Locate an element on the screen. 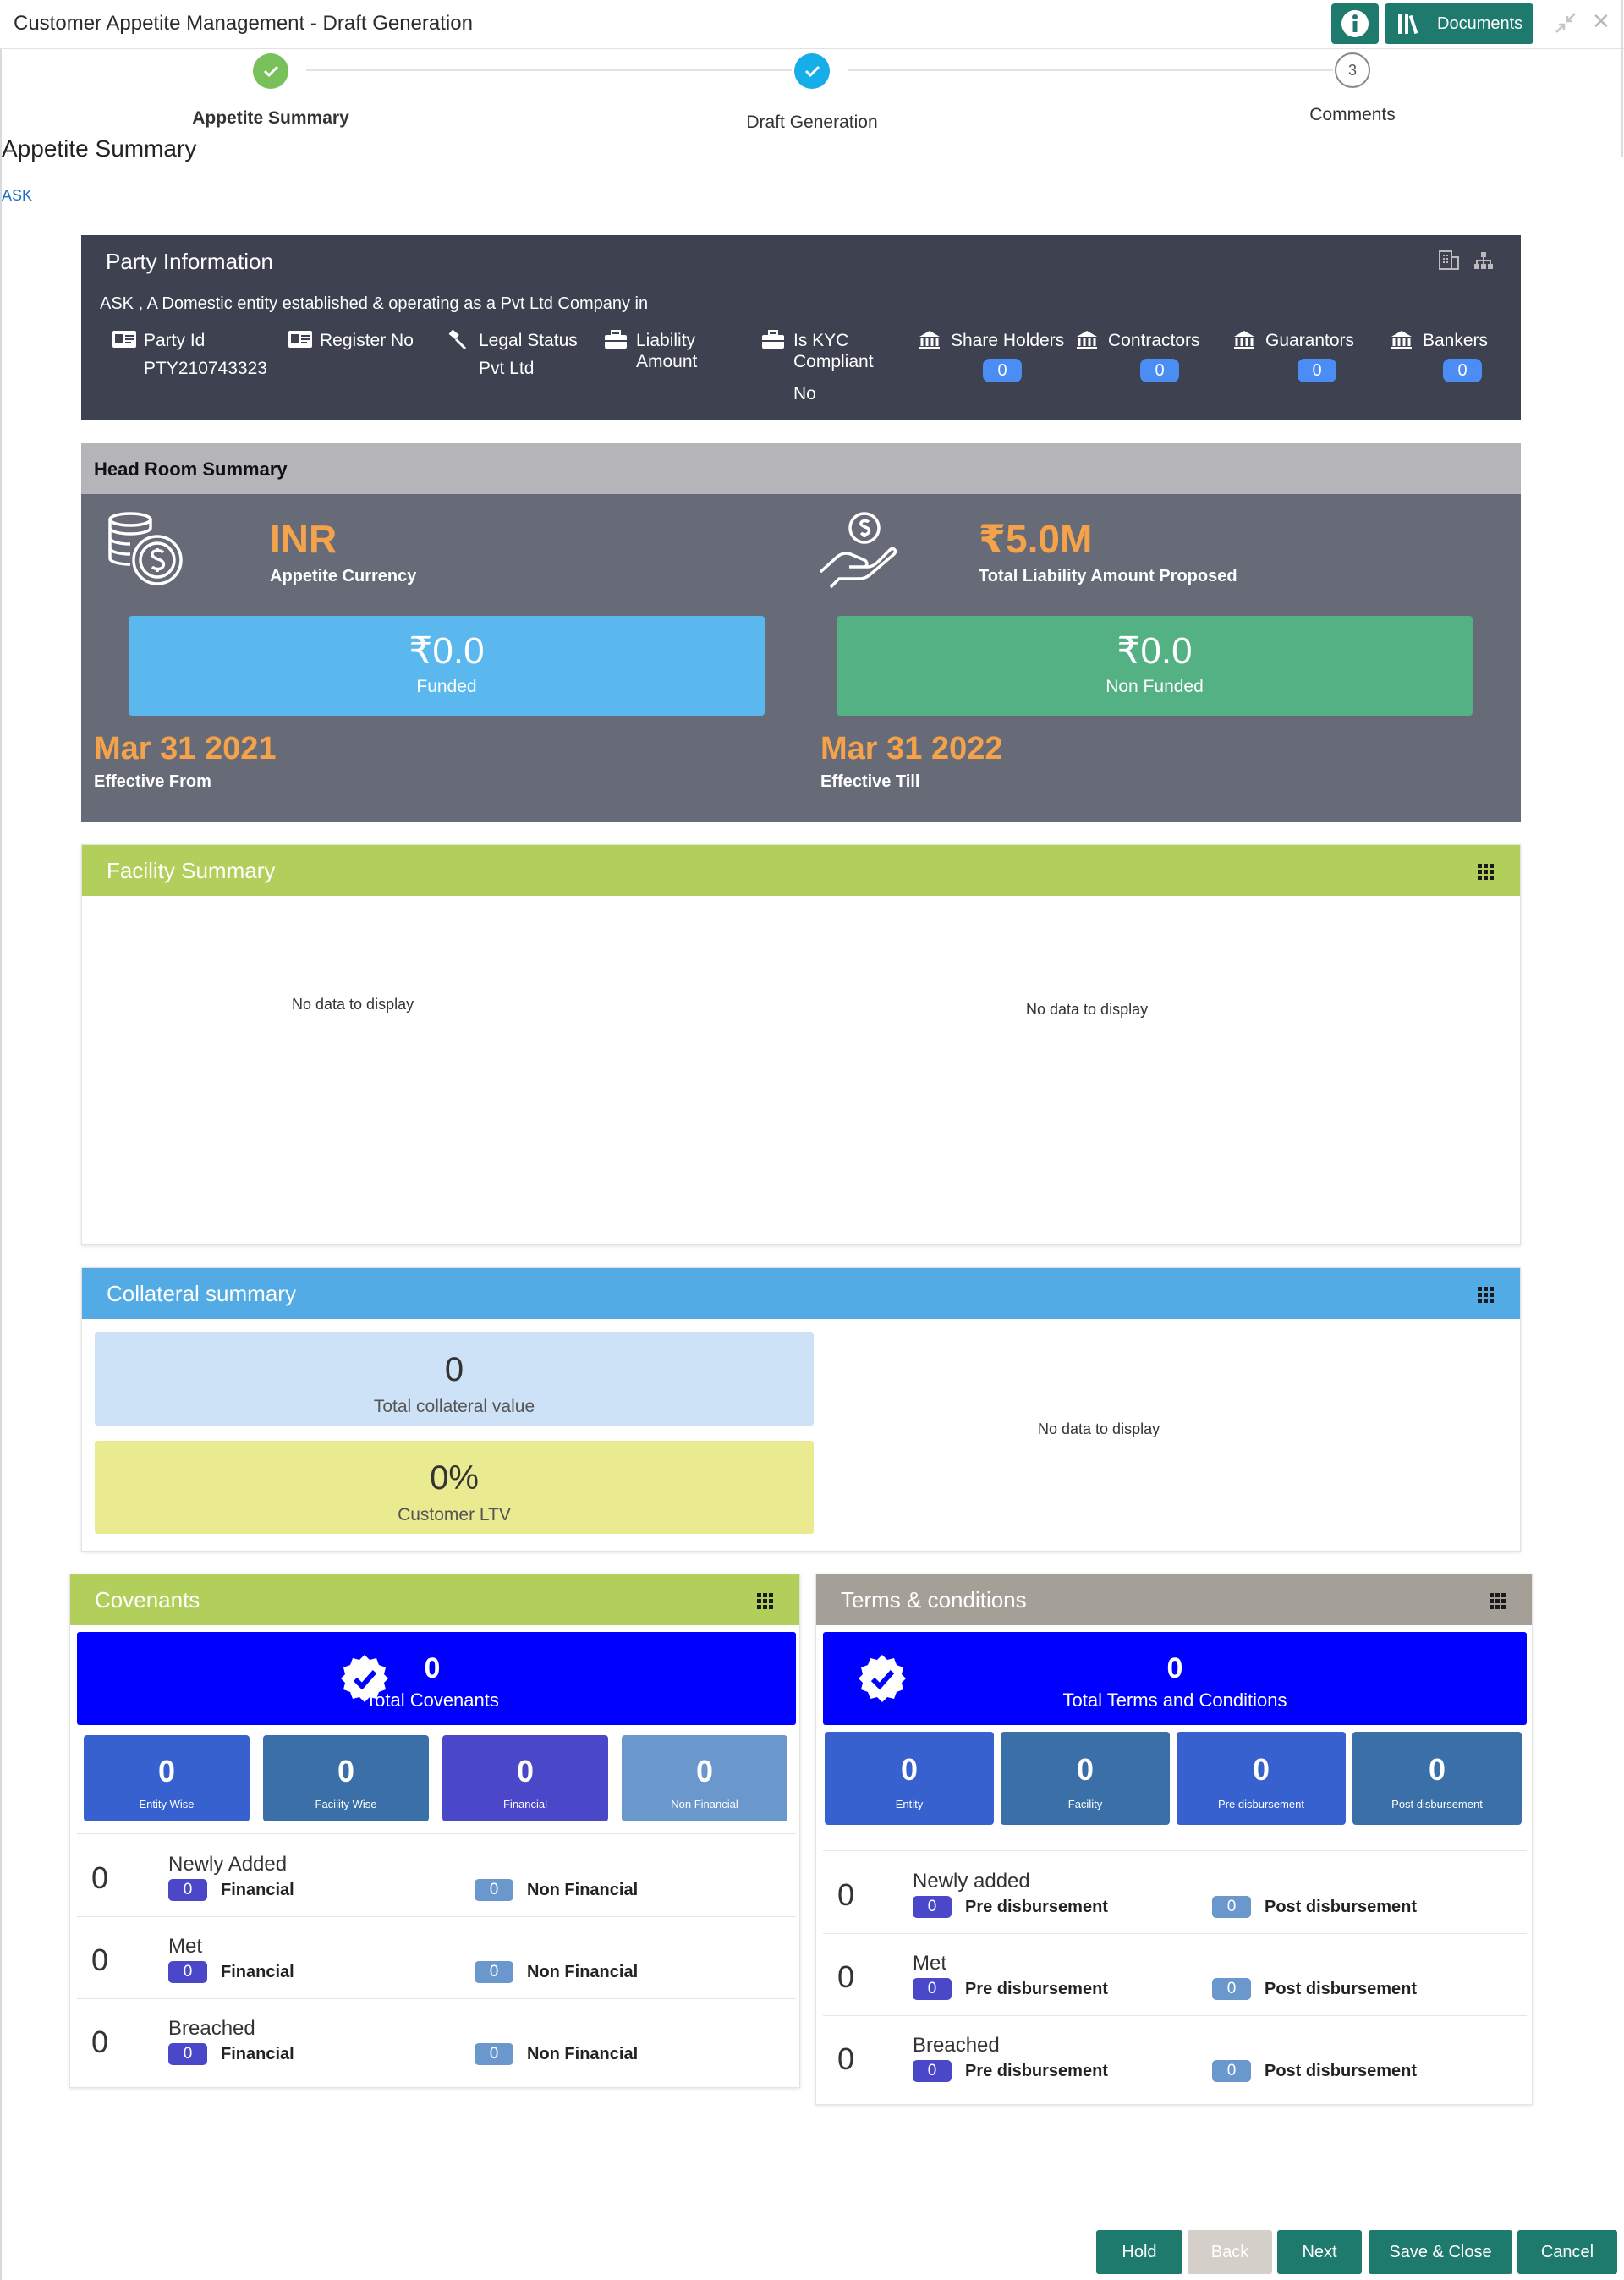 Image resolution: width=1624 pixels, height=2280 pixels. customer-ltv-box: 0% Customer LTV is located at coordinates (454, 1488).